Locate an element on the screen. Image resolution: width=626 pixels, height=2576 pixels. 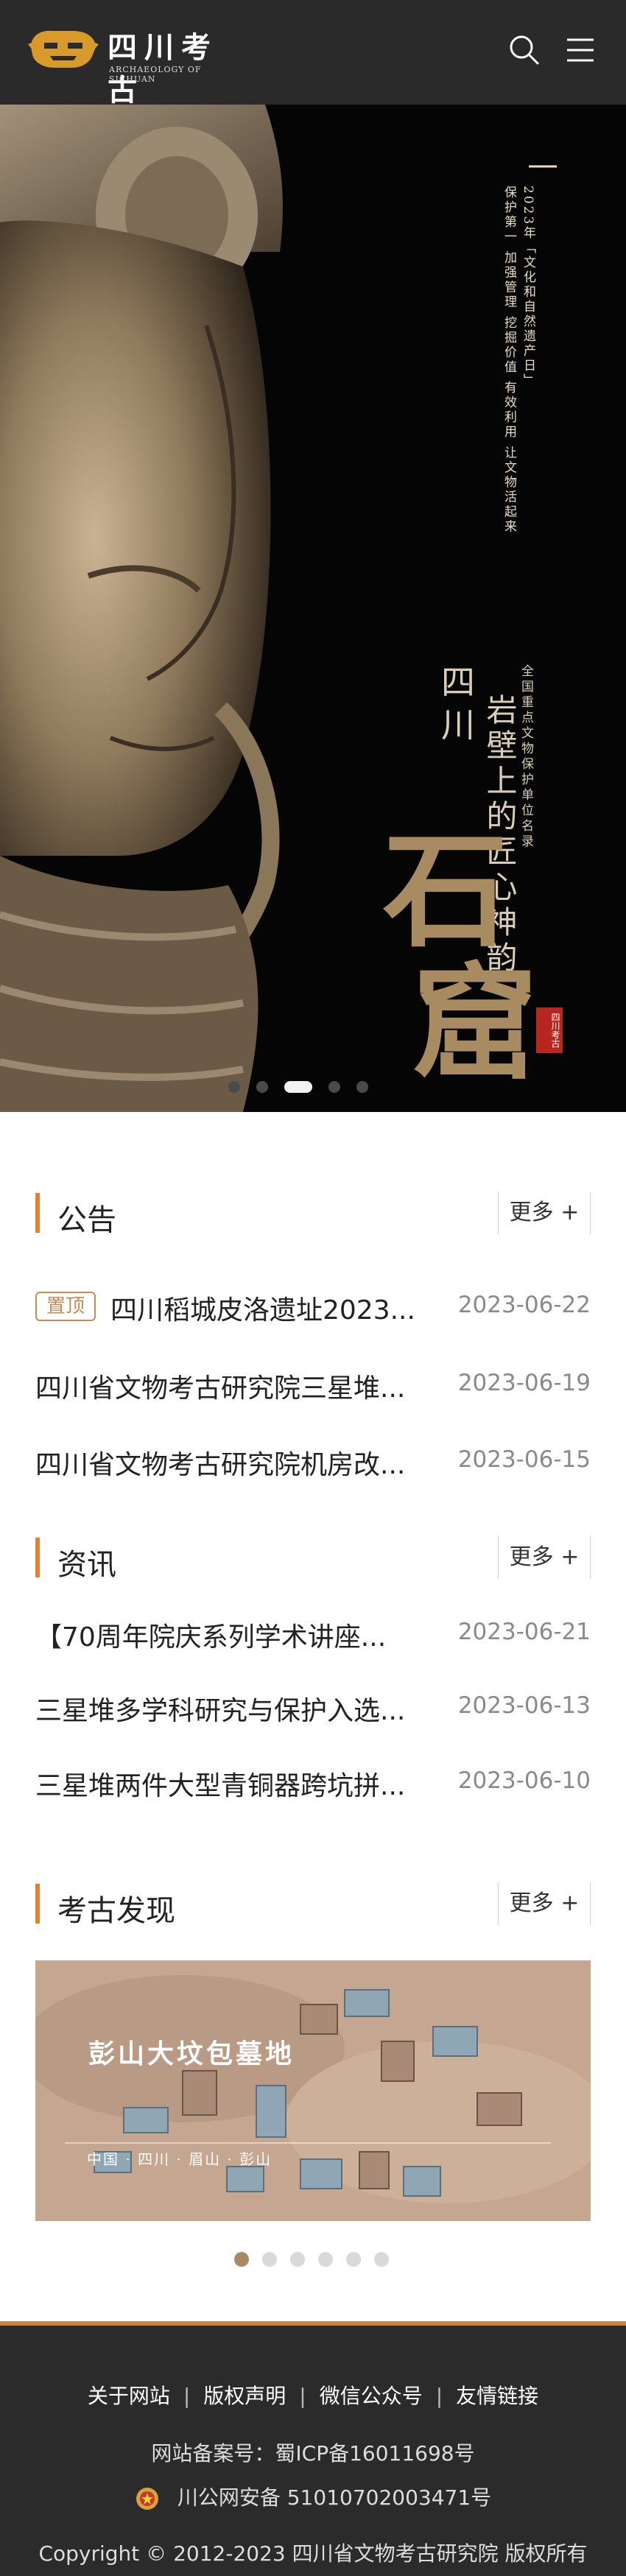
police-record-text: 川公网安备 51010702003471号 is located at coordinates (334, 2497).